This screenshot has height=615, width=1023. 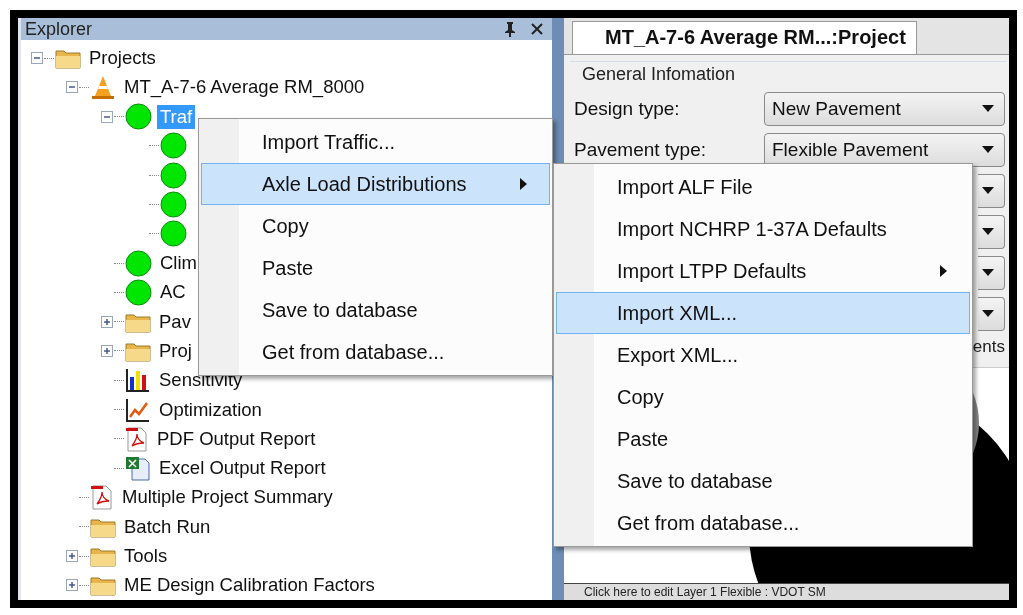 I want to click on panel-title: Explorer, so click(x=59, y=29).